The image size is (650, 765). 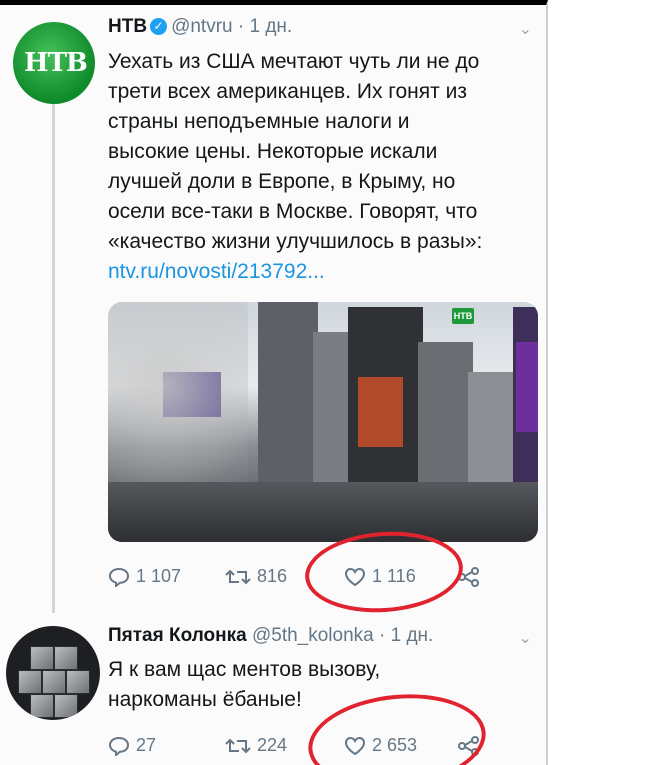 I want to click on tweet1-header: НТВ ✓ @ntvru · 1 дн., so click(x=200, y=27).